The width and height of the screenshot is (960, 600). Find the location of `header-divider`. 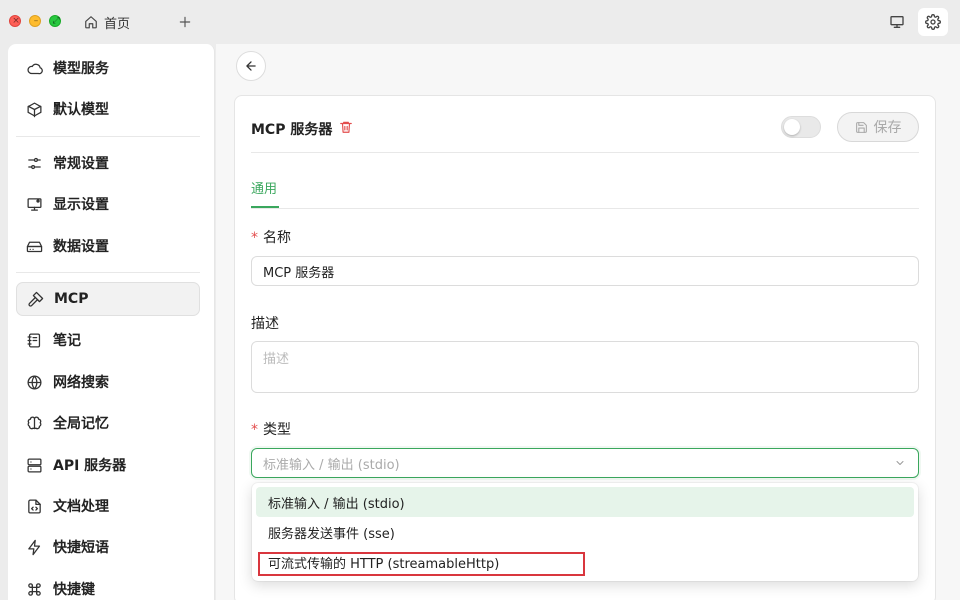

header-divider is located at coordinates (585, 152).